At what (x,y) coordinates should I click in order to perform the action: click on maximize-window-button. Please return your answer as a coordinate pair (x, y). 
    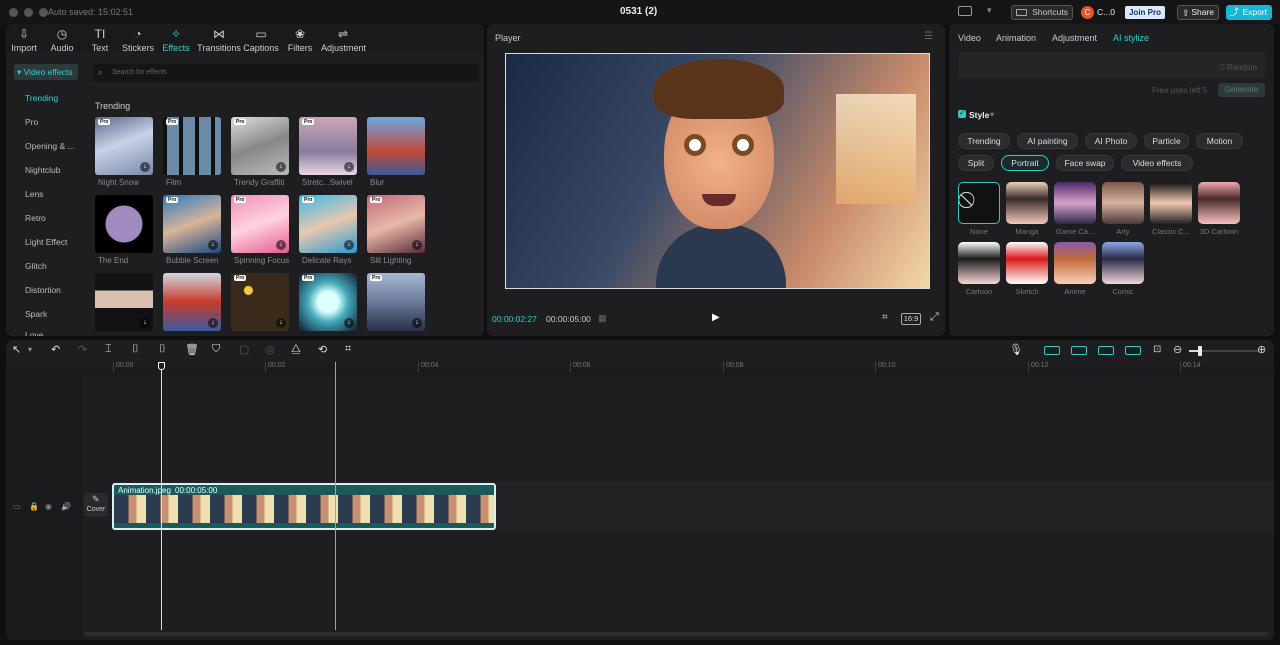
    Looking at the image, I should click on (43, 12).